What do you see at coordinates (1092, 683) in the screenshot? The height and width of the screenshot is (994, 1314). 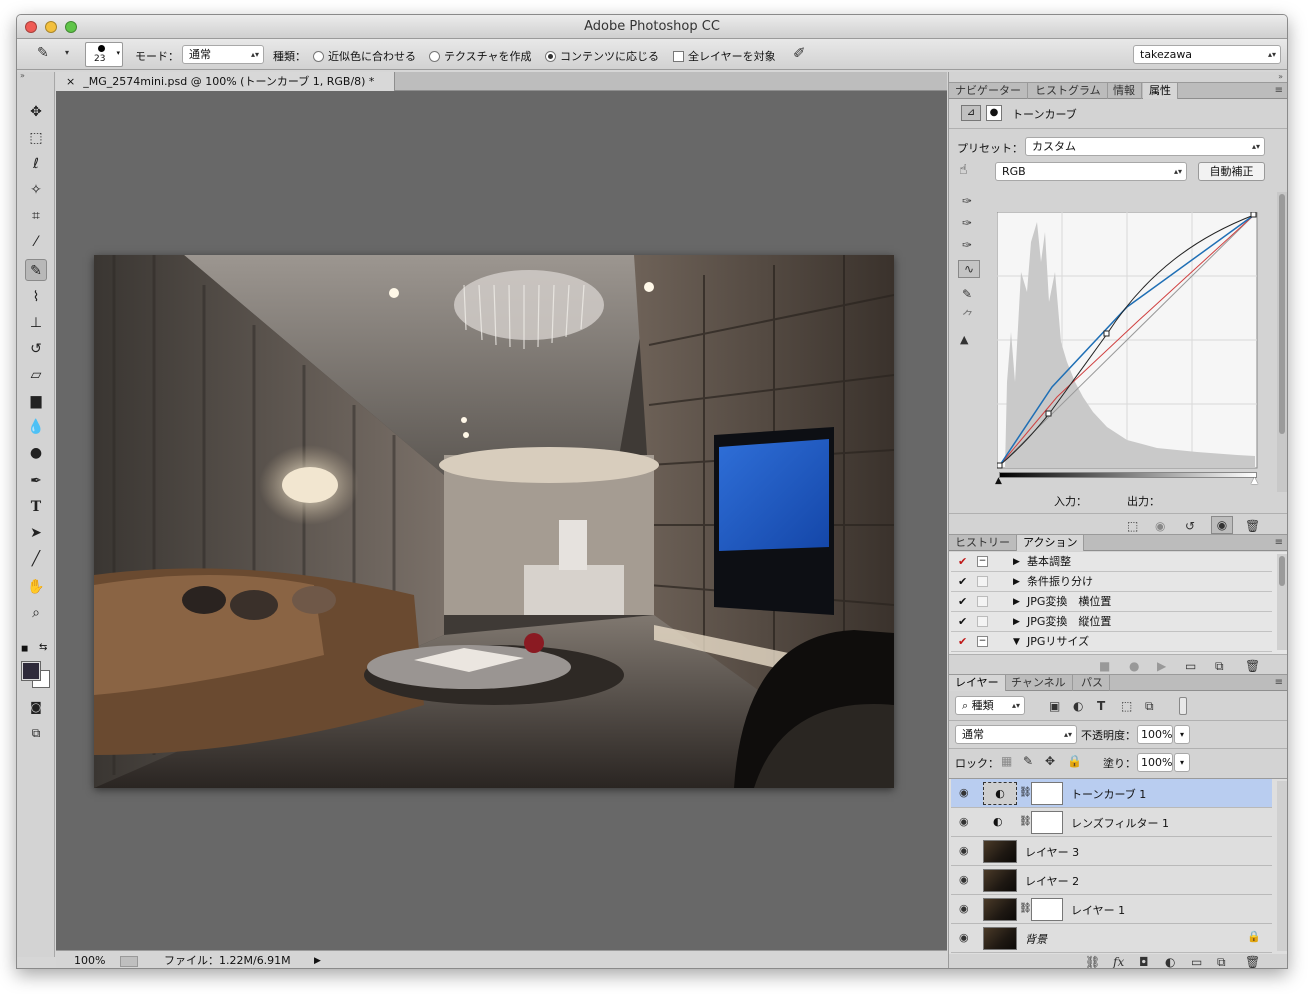 I see `tab-paths: パス` at bounding box center [1092, 683].